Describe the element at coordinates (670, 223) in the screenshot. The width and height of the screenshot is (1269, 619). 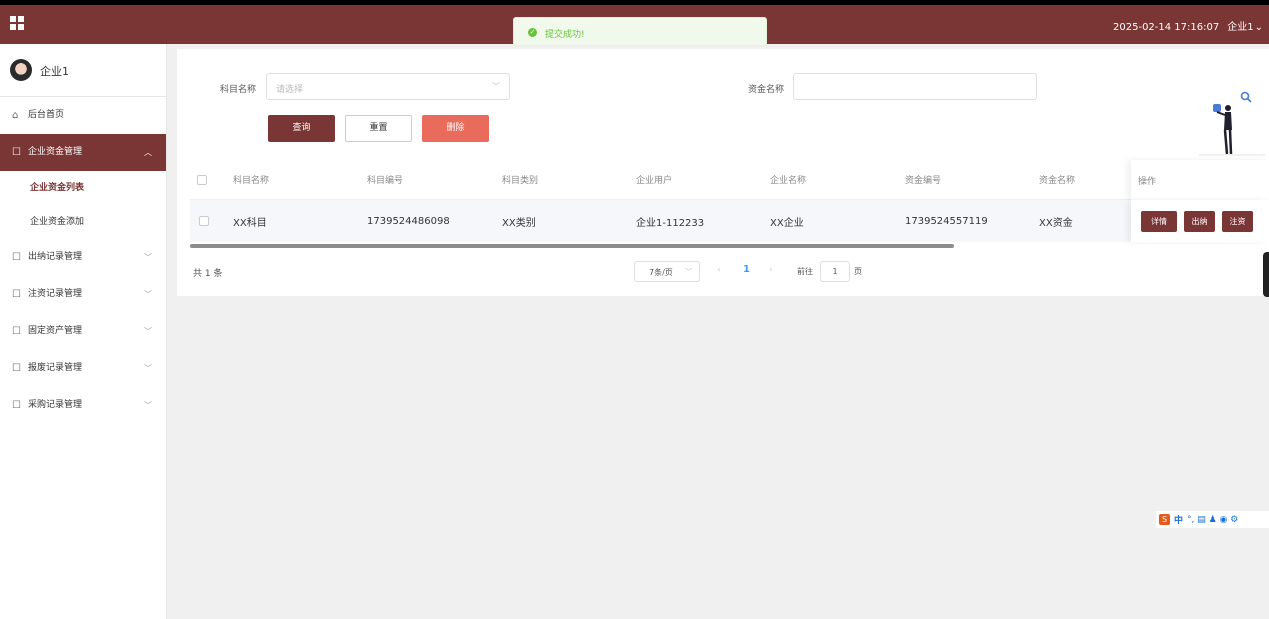
I see `cell-enterprise-user: 企业1-112233` at that location.